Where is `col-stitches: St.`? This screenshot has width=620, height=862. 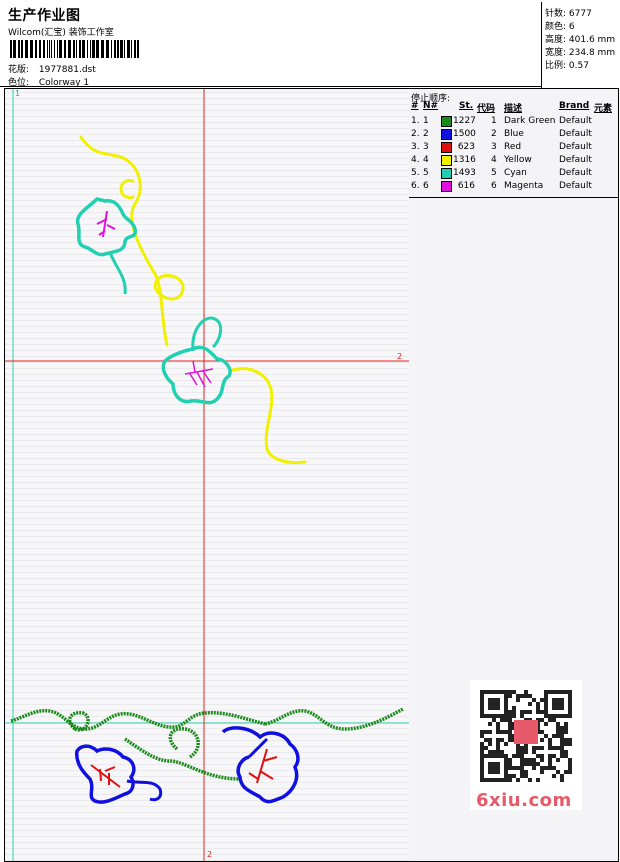 col-stitches: St. is located at coordinates (466, 106).